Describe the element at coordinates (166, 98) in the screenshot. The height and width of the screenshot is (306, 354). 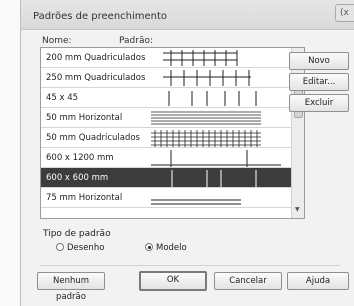
I see `list-item: 45 x 45` at that location.